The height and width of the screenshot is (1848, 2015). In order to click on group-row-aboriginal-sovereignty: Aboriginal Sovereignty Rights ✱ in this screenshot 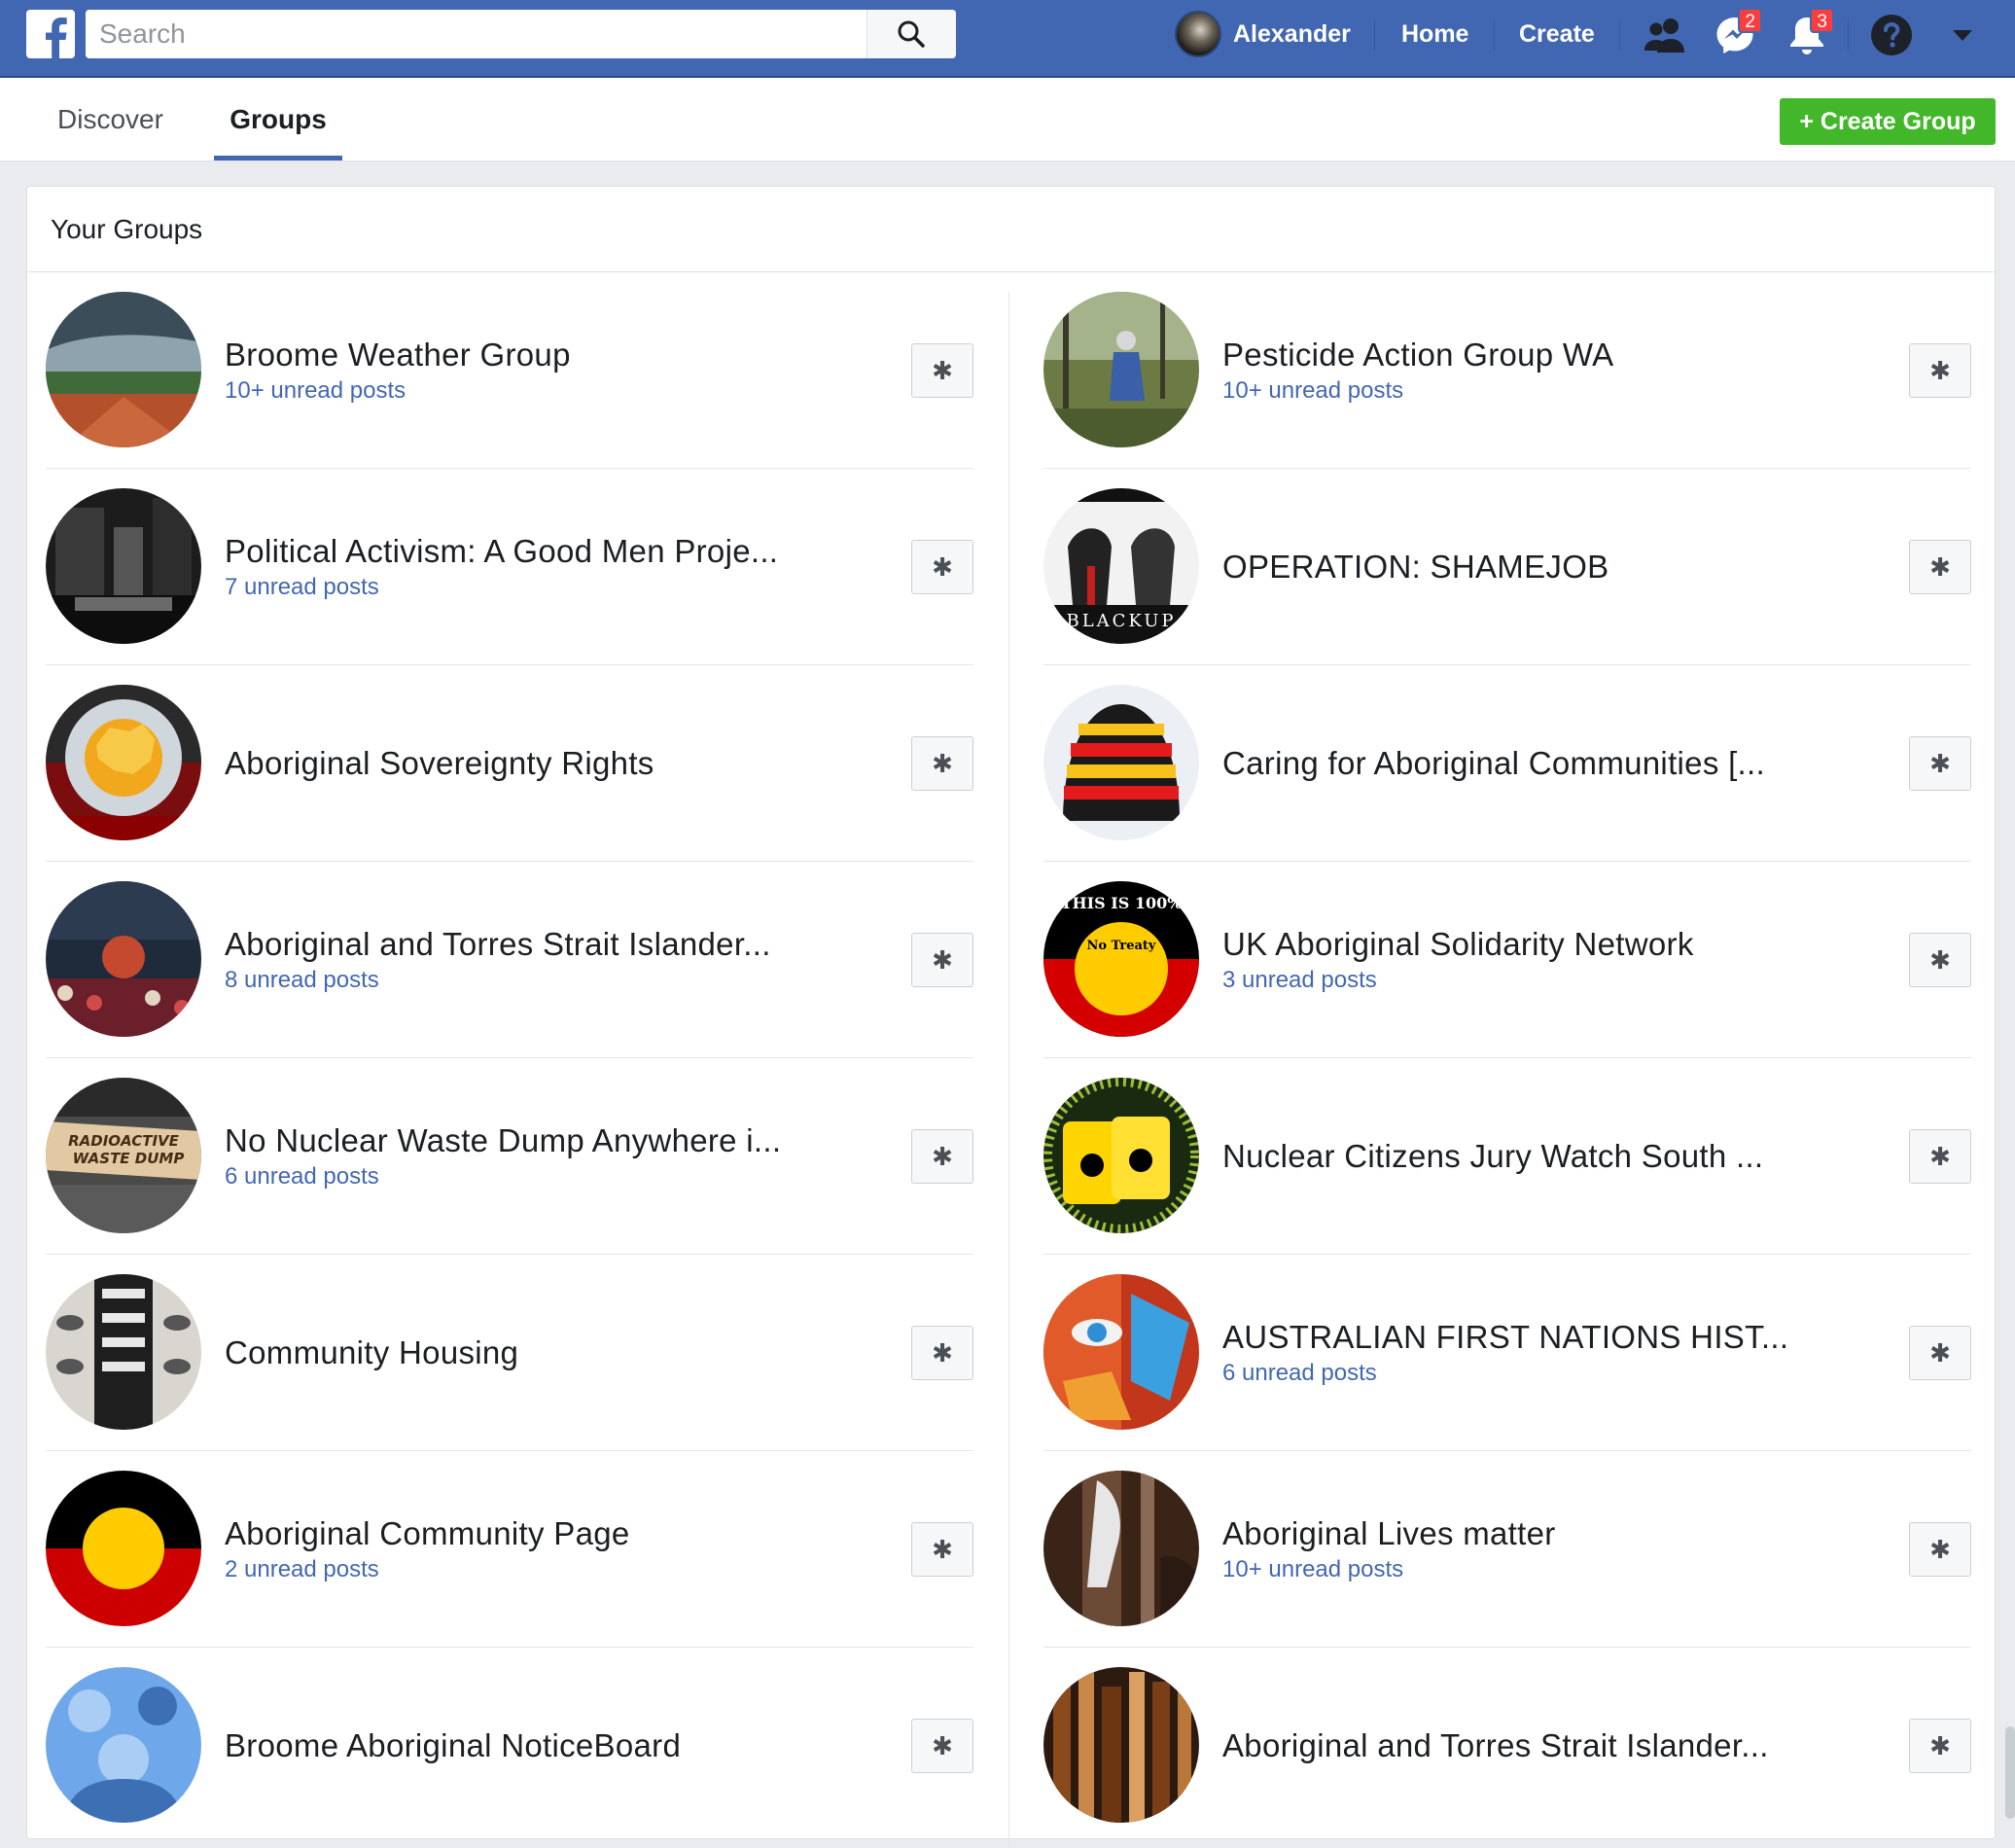, I will do `click(509, 764)`.